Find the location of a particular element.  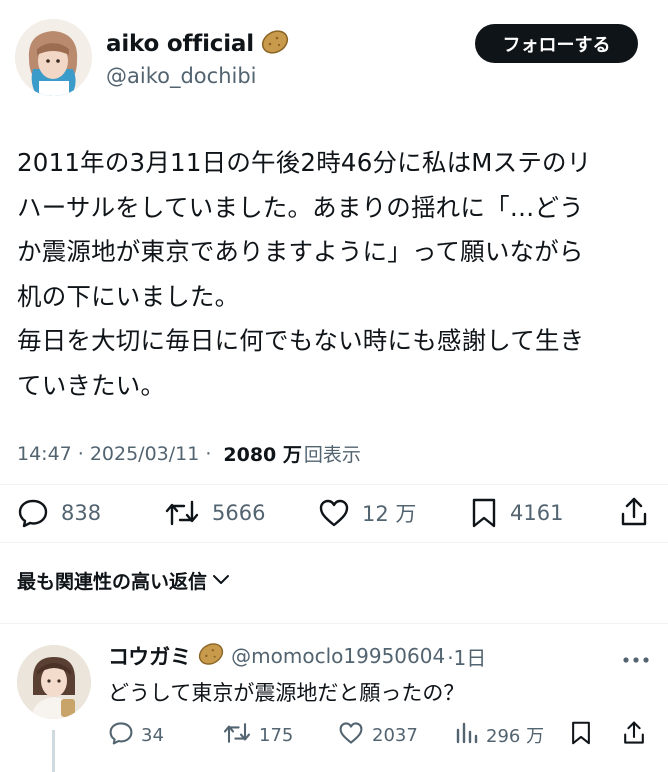

reply-views-count: 296 万 is located at coordinates (515, 736).